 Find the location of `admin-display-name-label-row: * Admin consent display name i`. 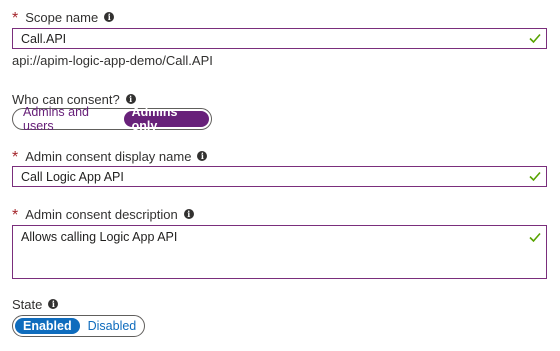

admin-display-name-label-row: * Admin consent display name i is located at coordinates (110, 157).